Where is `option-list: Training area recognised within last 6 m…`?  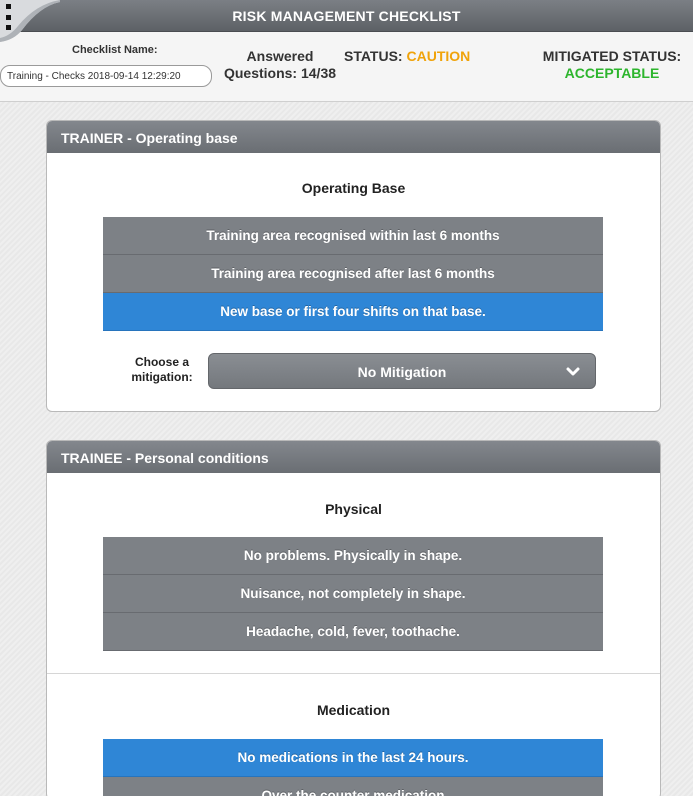 option-list: Training area recognised within last 6 m… is located at coordinates (353, 274).